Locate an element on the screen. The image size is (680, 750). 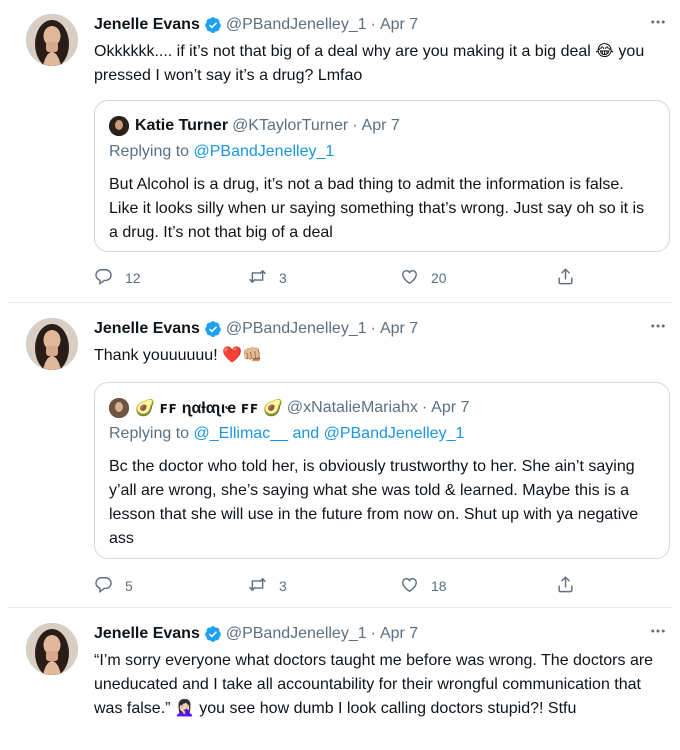
replying-mention: @PBandJenelley_1 is located at coordinates (264, 151).